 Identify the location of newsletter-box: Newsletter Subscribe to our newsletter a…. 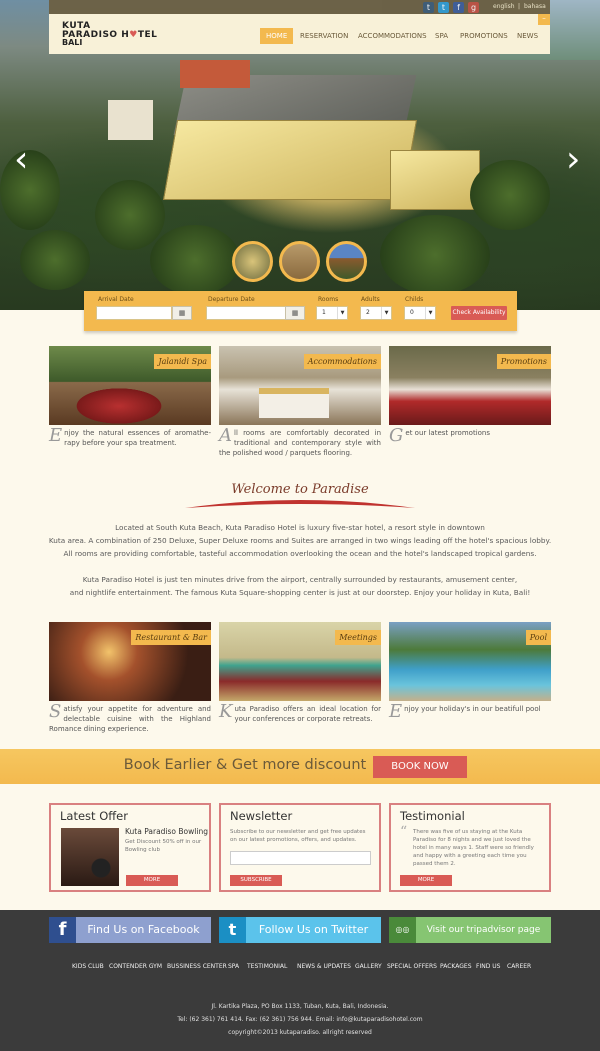
(300, 847).